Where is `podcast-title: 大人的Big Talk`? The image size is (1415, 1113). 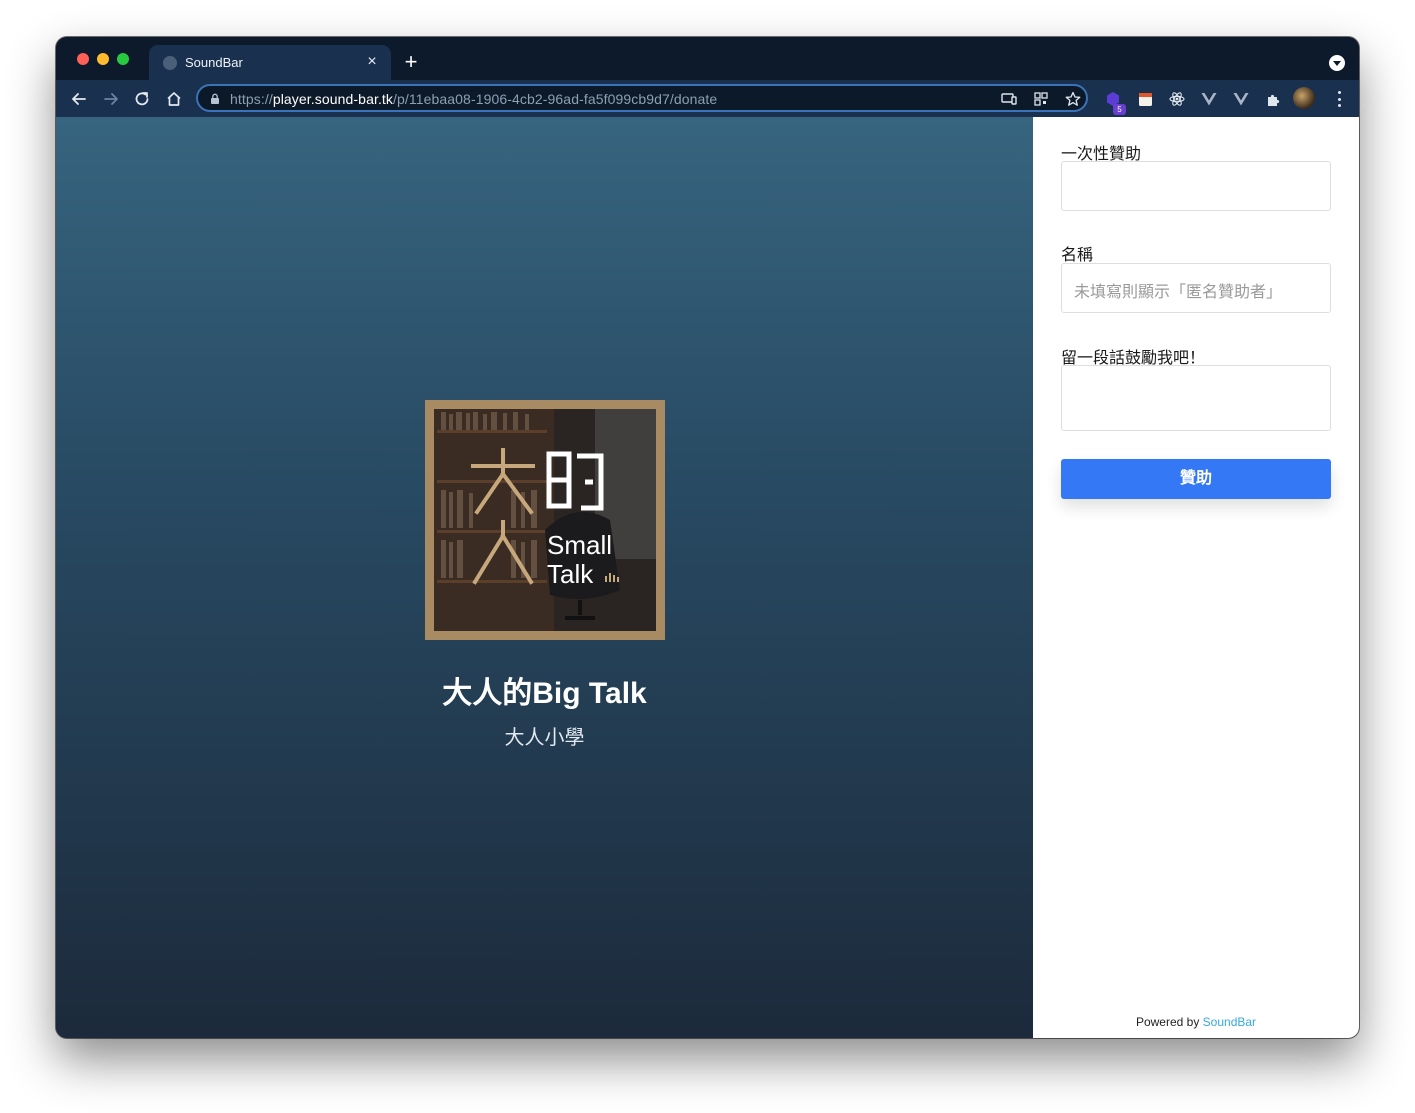
podcast-title: 大人的Big Talk is located at coordinates (544, 693).